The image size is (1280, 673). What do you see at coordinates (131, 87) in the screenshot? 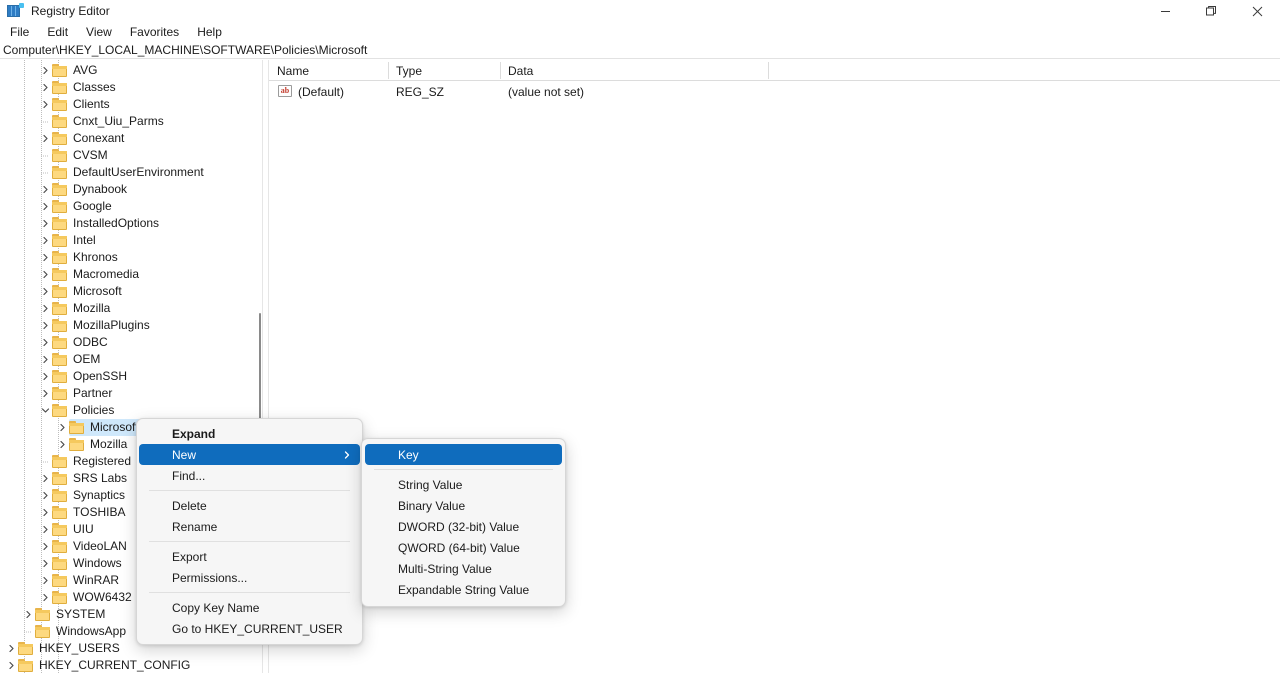
I see `tree-node: Classes` at bounding box center [131, 87].